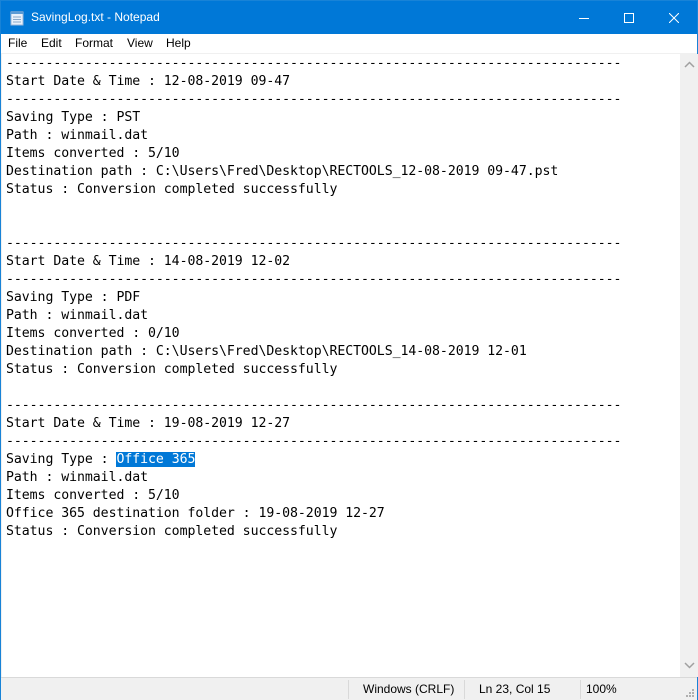  Describe the element at coordinates (689, 692) in the screenshot. I see `resize-grip-icon` at that location.